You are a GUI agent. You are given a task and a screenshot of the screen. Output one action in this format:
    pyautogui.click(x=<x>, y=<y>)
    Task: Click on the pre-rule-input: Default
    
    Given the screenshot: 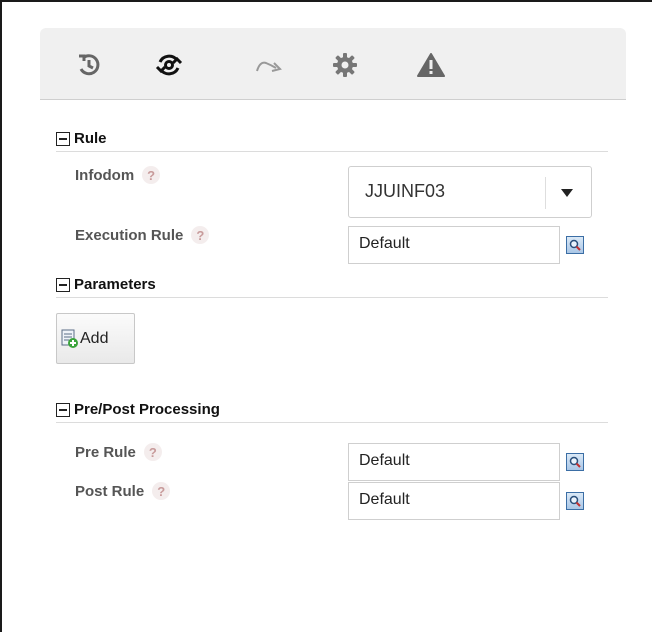 What is the action you would take?
    pyautogui.click(x=454, y=462)
    